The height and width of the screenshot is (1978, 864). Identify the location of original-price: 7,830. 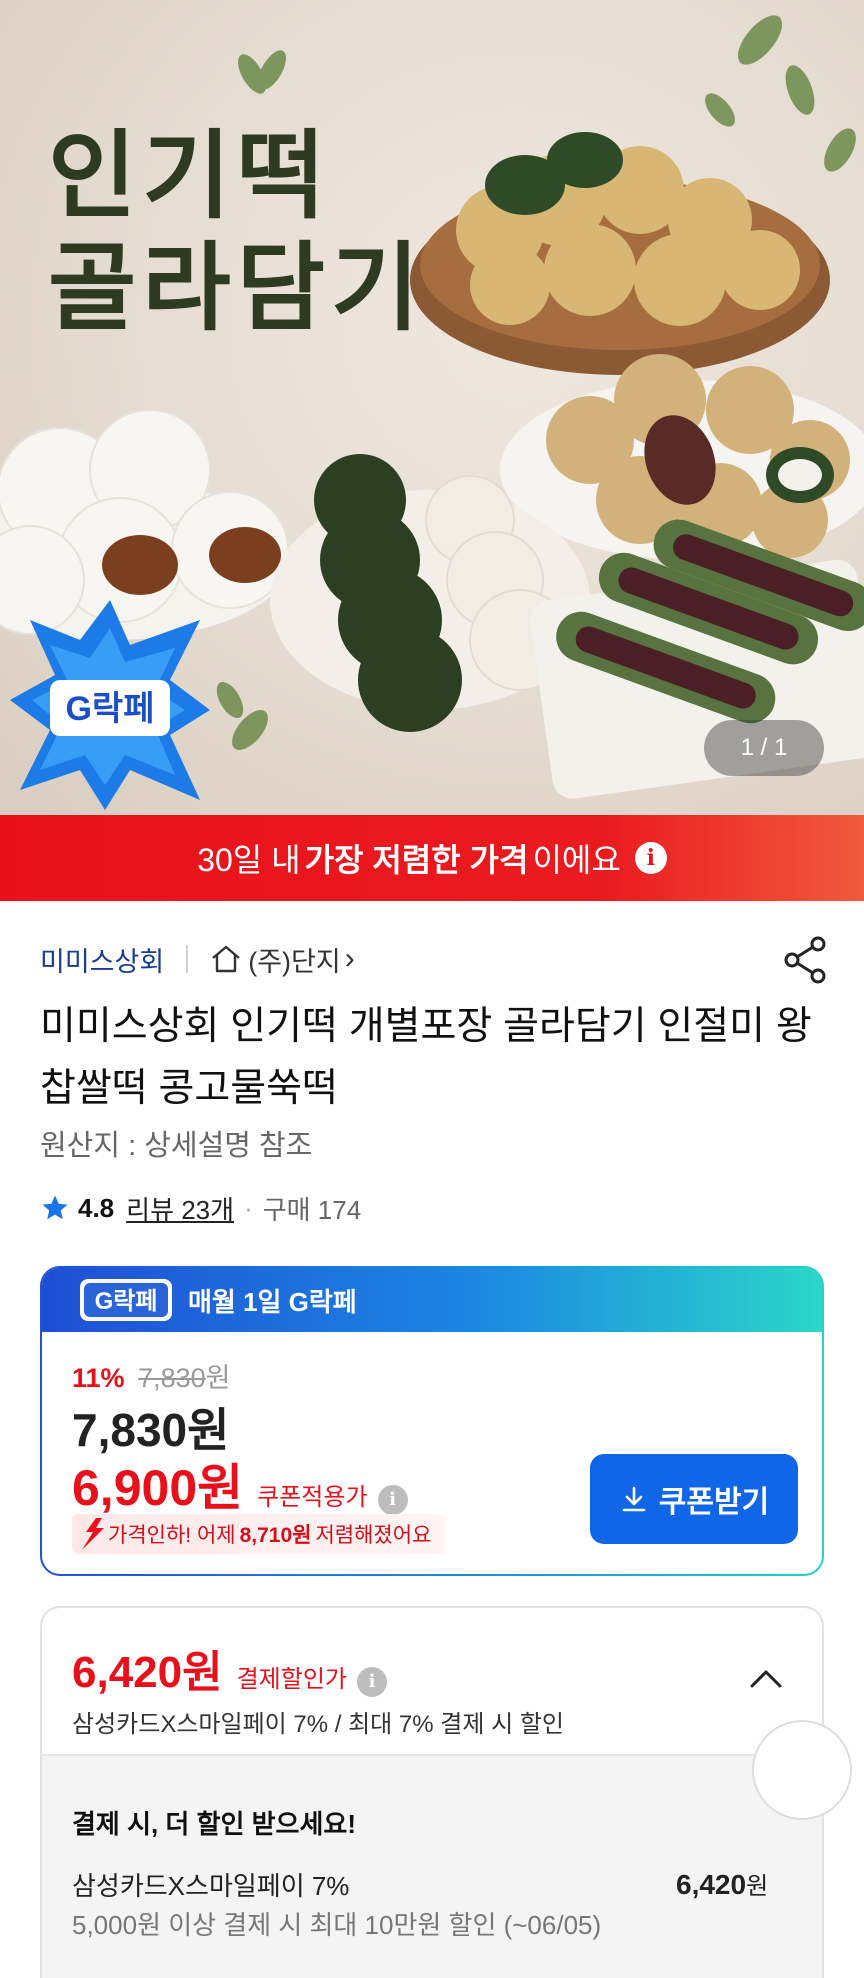
(172, 1378).